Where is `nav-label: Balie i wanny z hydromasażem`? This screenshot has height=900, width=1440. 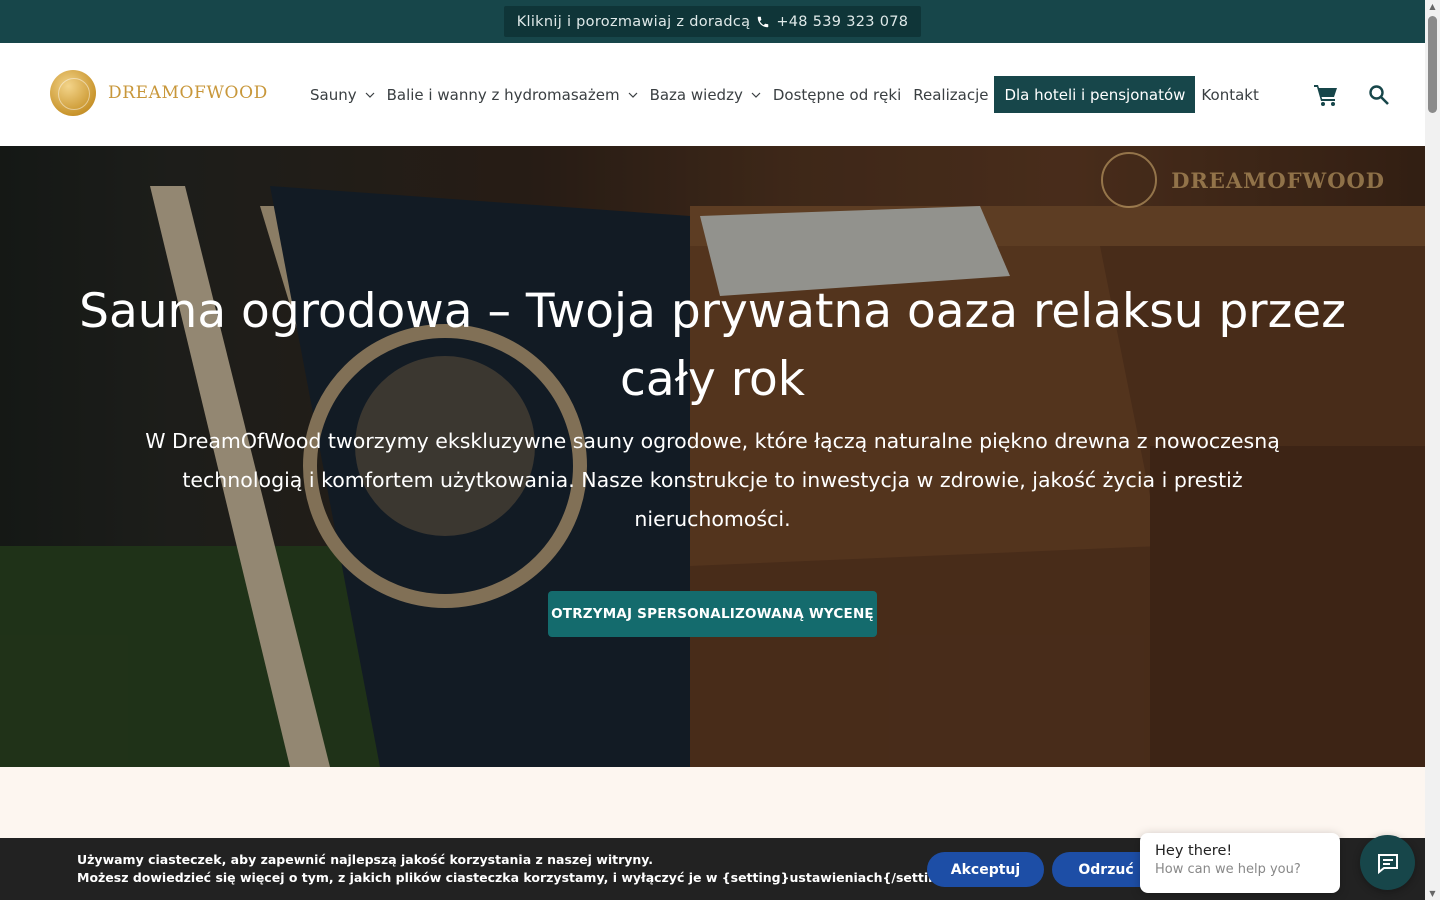
nav-label: Balie i wanny z hydromasażem is located at coordinates (503, 94).